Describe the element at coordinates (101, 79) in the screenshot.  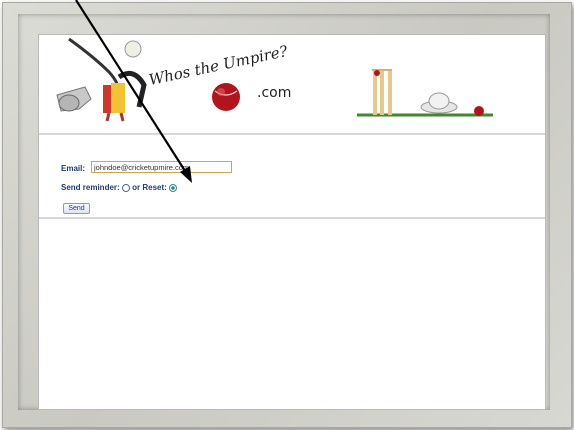
I see `whistle-icon` at that location.